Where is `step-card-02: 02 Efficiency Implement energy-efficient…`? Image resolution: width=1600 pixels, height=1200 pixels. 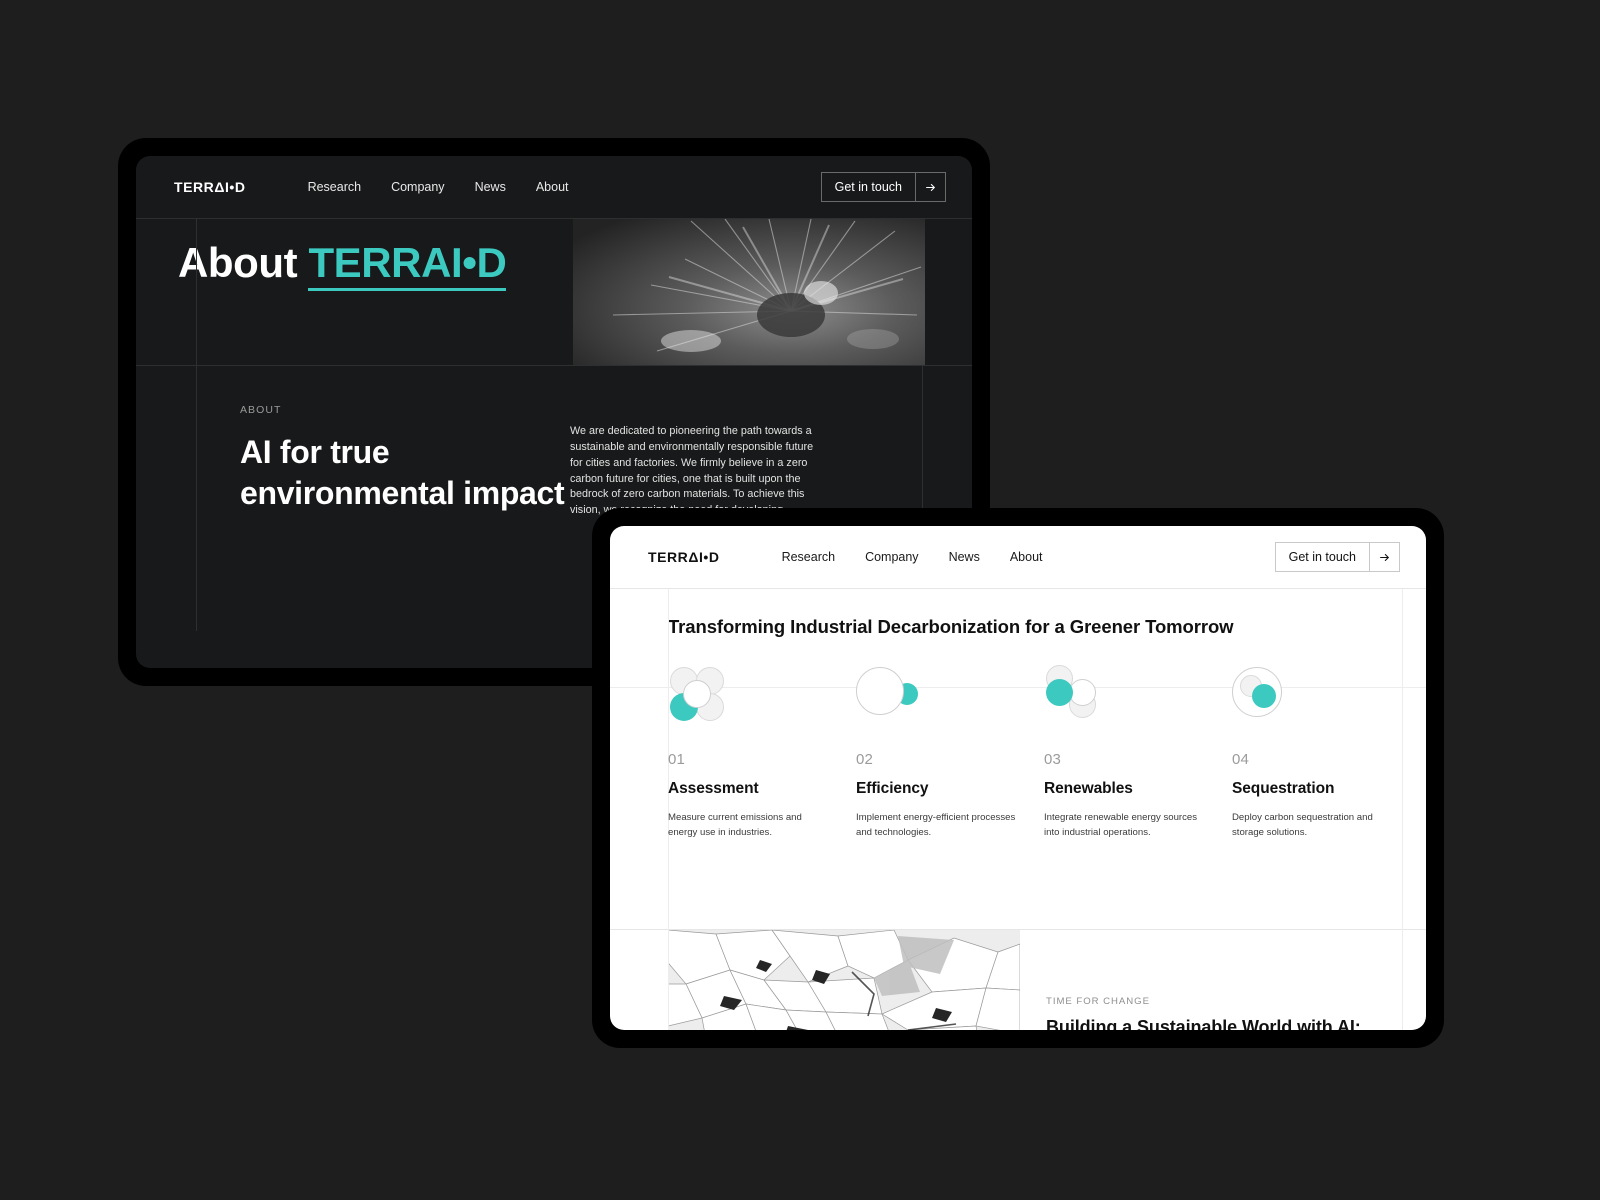
step-card-02: 02 Efficiency Implement energy-efficient… is located at coordinates (950, 795).